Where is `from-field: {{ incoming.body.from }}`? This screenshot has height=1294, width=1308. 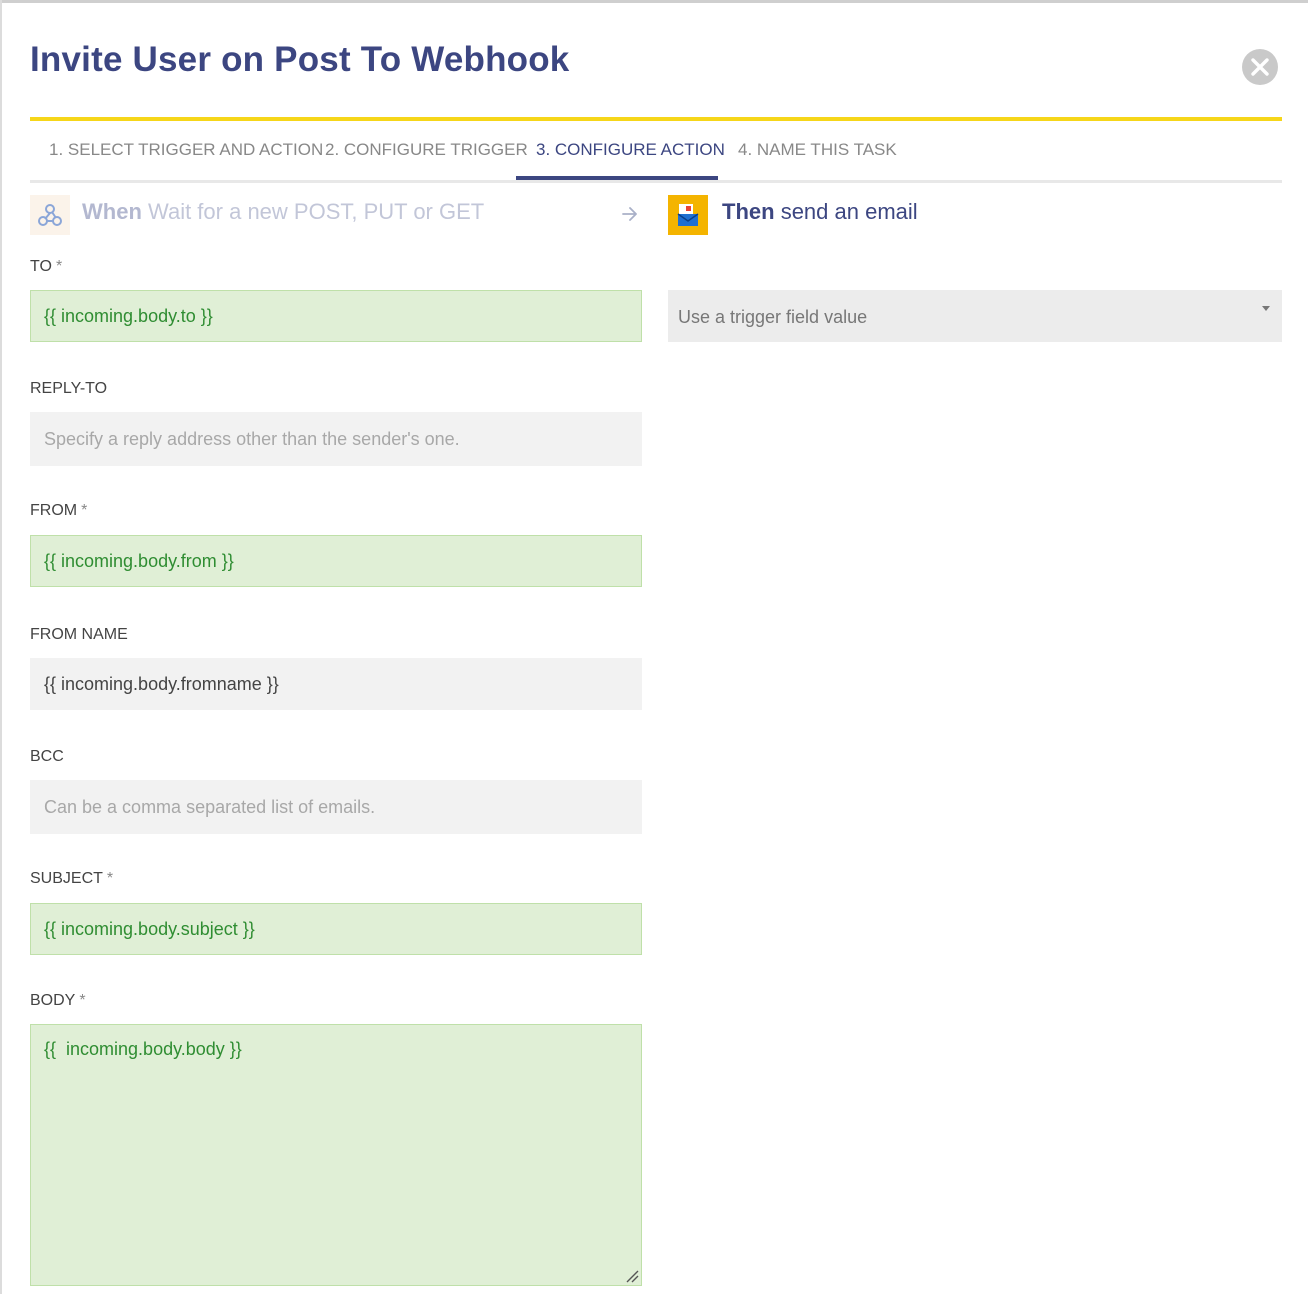
from-field: {{ incoming.body.from }} is located at coordinates (336, 561).